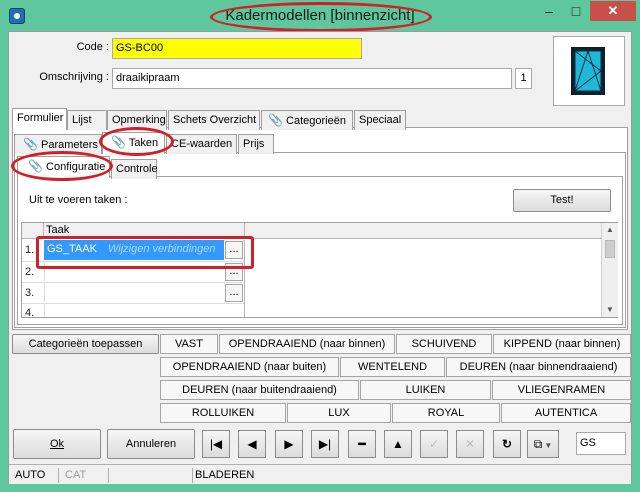 Image resolution: width=640 pixels, height=492 pixels. I want to click on previous-record-icon: ◀, so click(252, 444).